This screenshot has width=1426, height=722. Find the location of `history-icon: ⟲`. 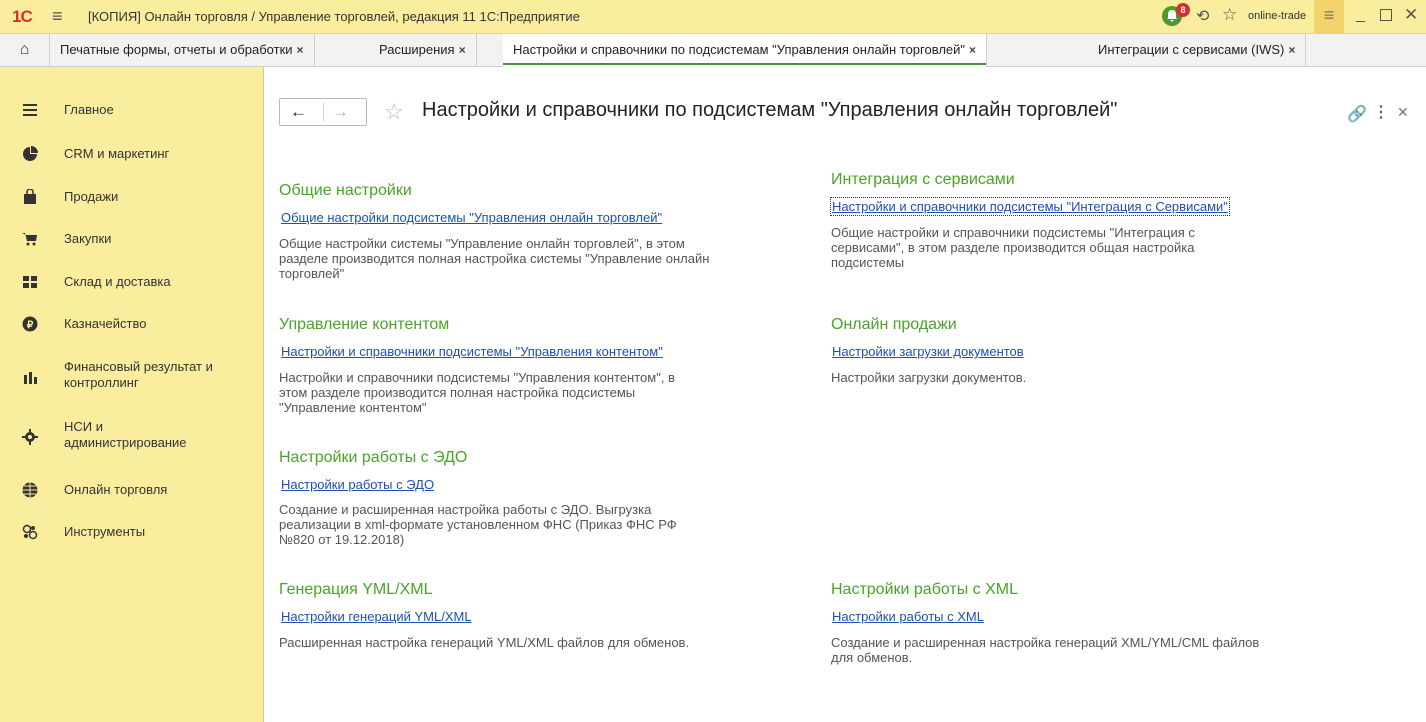

history-icon: ⟲ is located at coordinates (1202, 16).